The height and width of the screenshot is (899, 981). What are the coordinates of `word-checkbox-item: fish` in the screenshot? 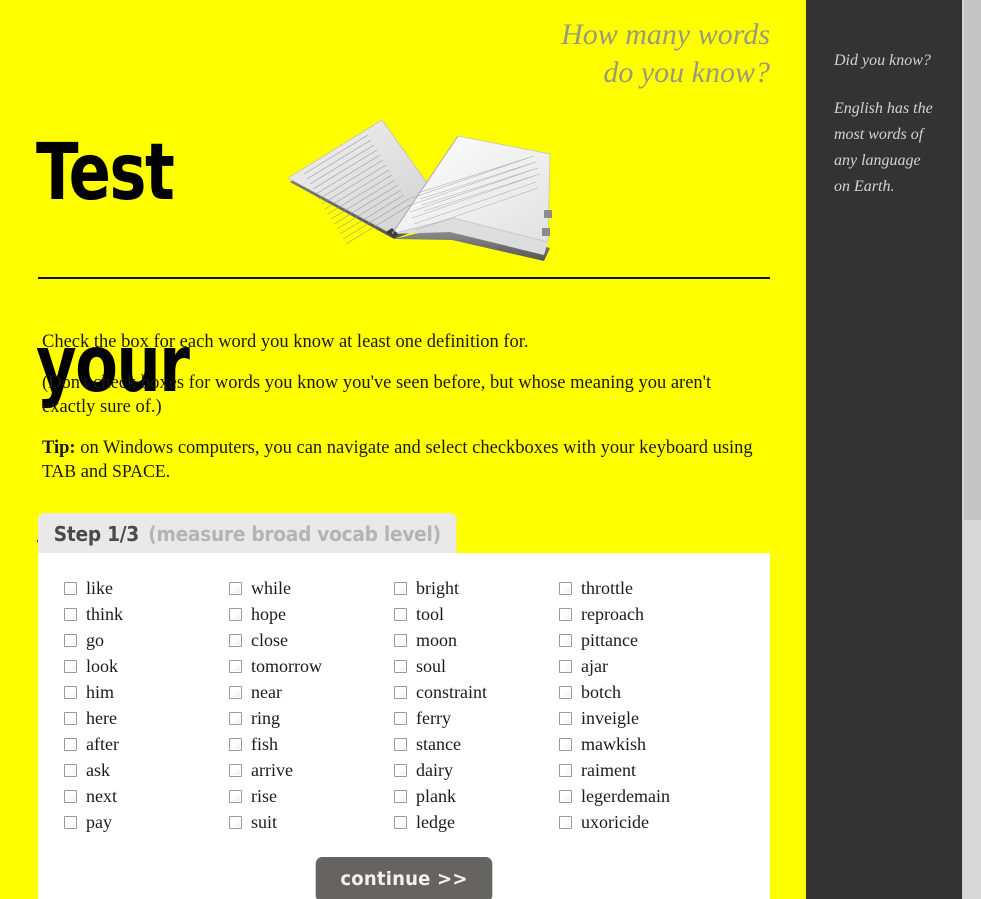 It's located at (311, 744).